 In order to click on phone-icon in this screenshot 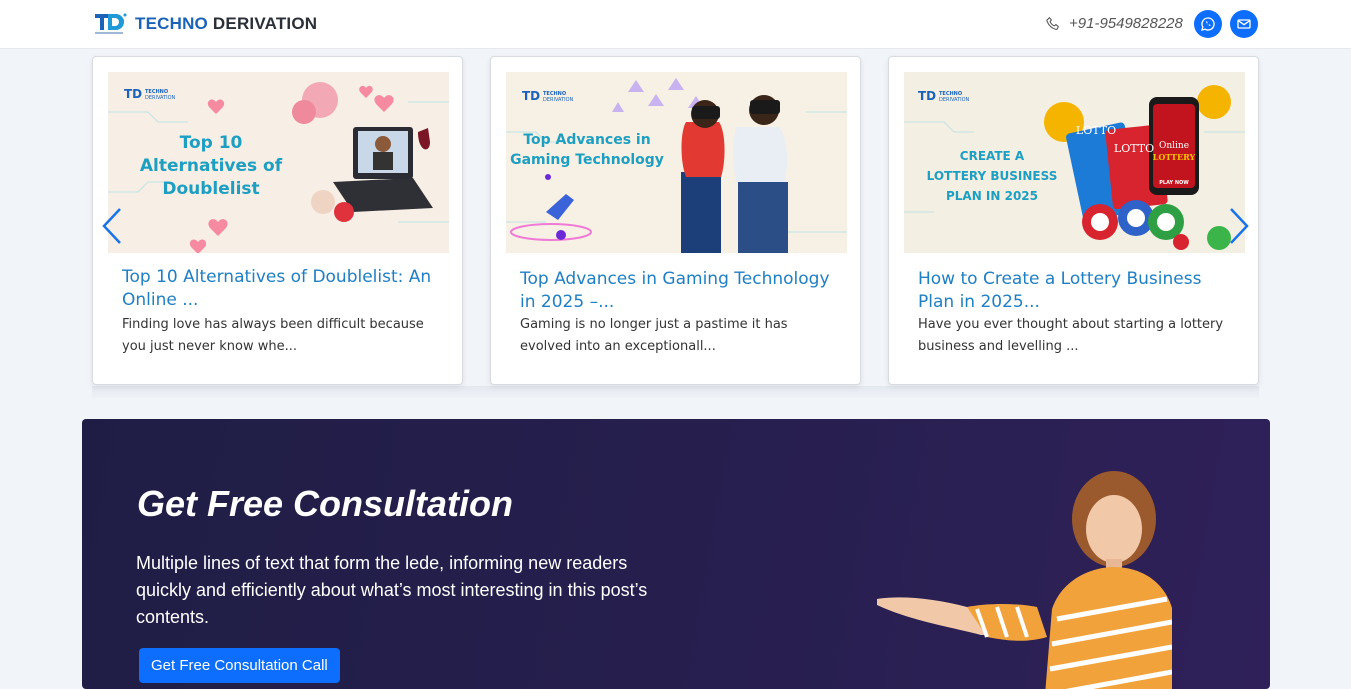, I will do `click(1052, 23)`.